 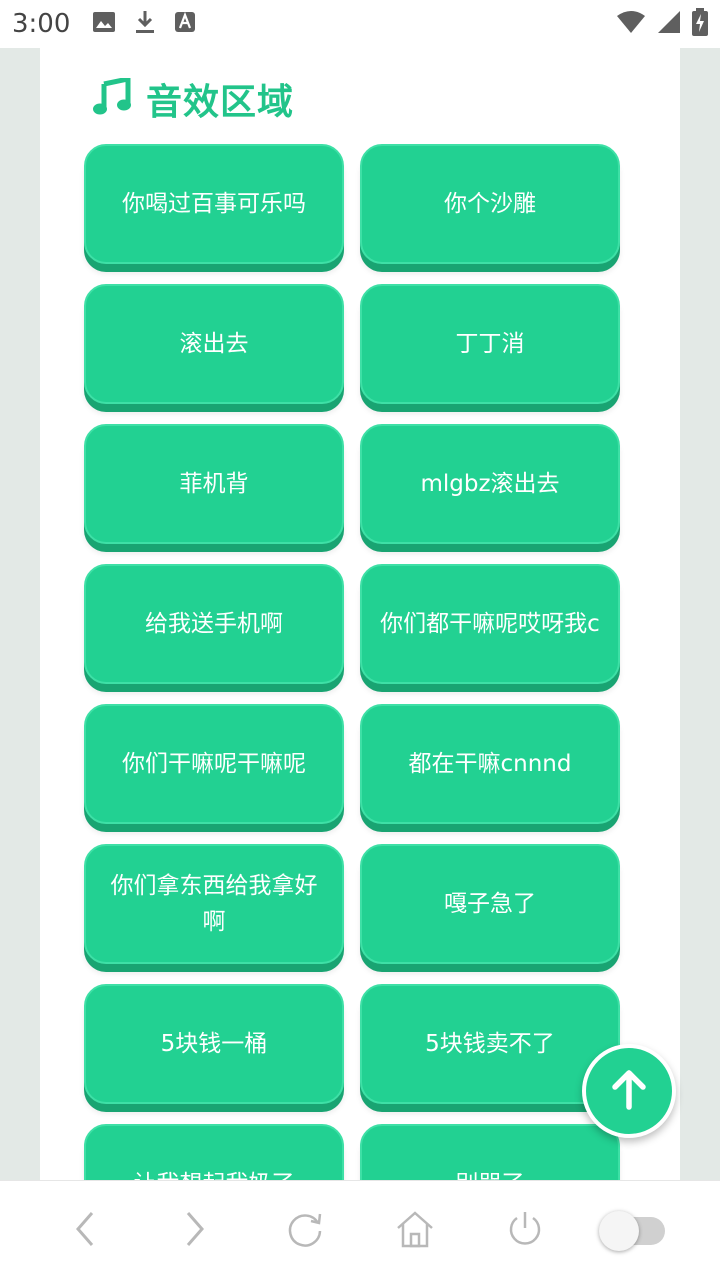 I want to click on music-note-icon, so click(x=112, y=97).